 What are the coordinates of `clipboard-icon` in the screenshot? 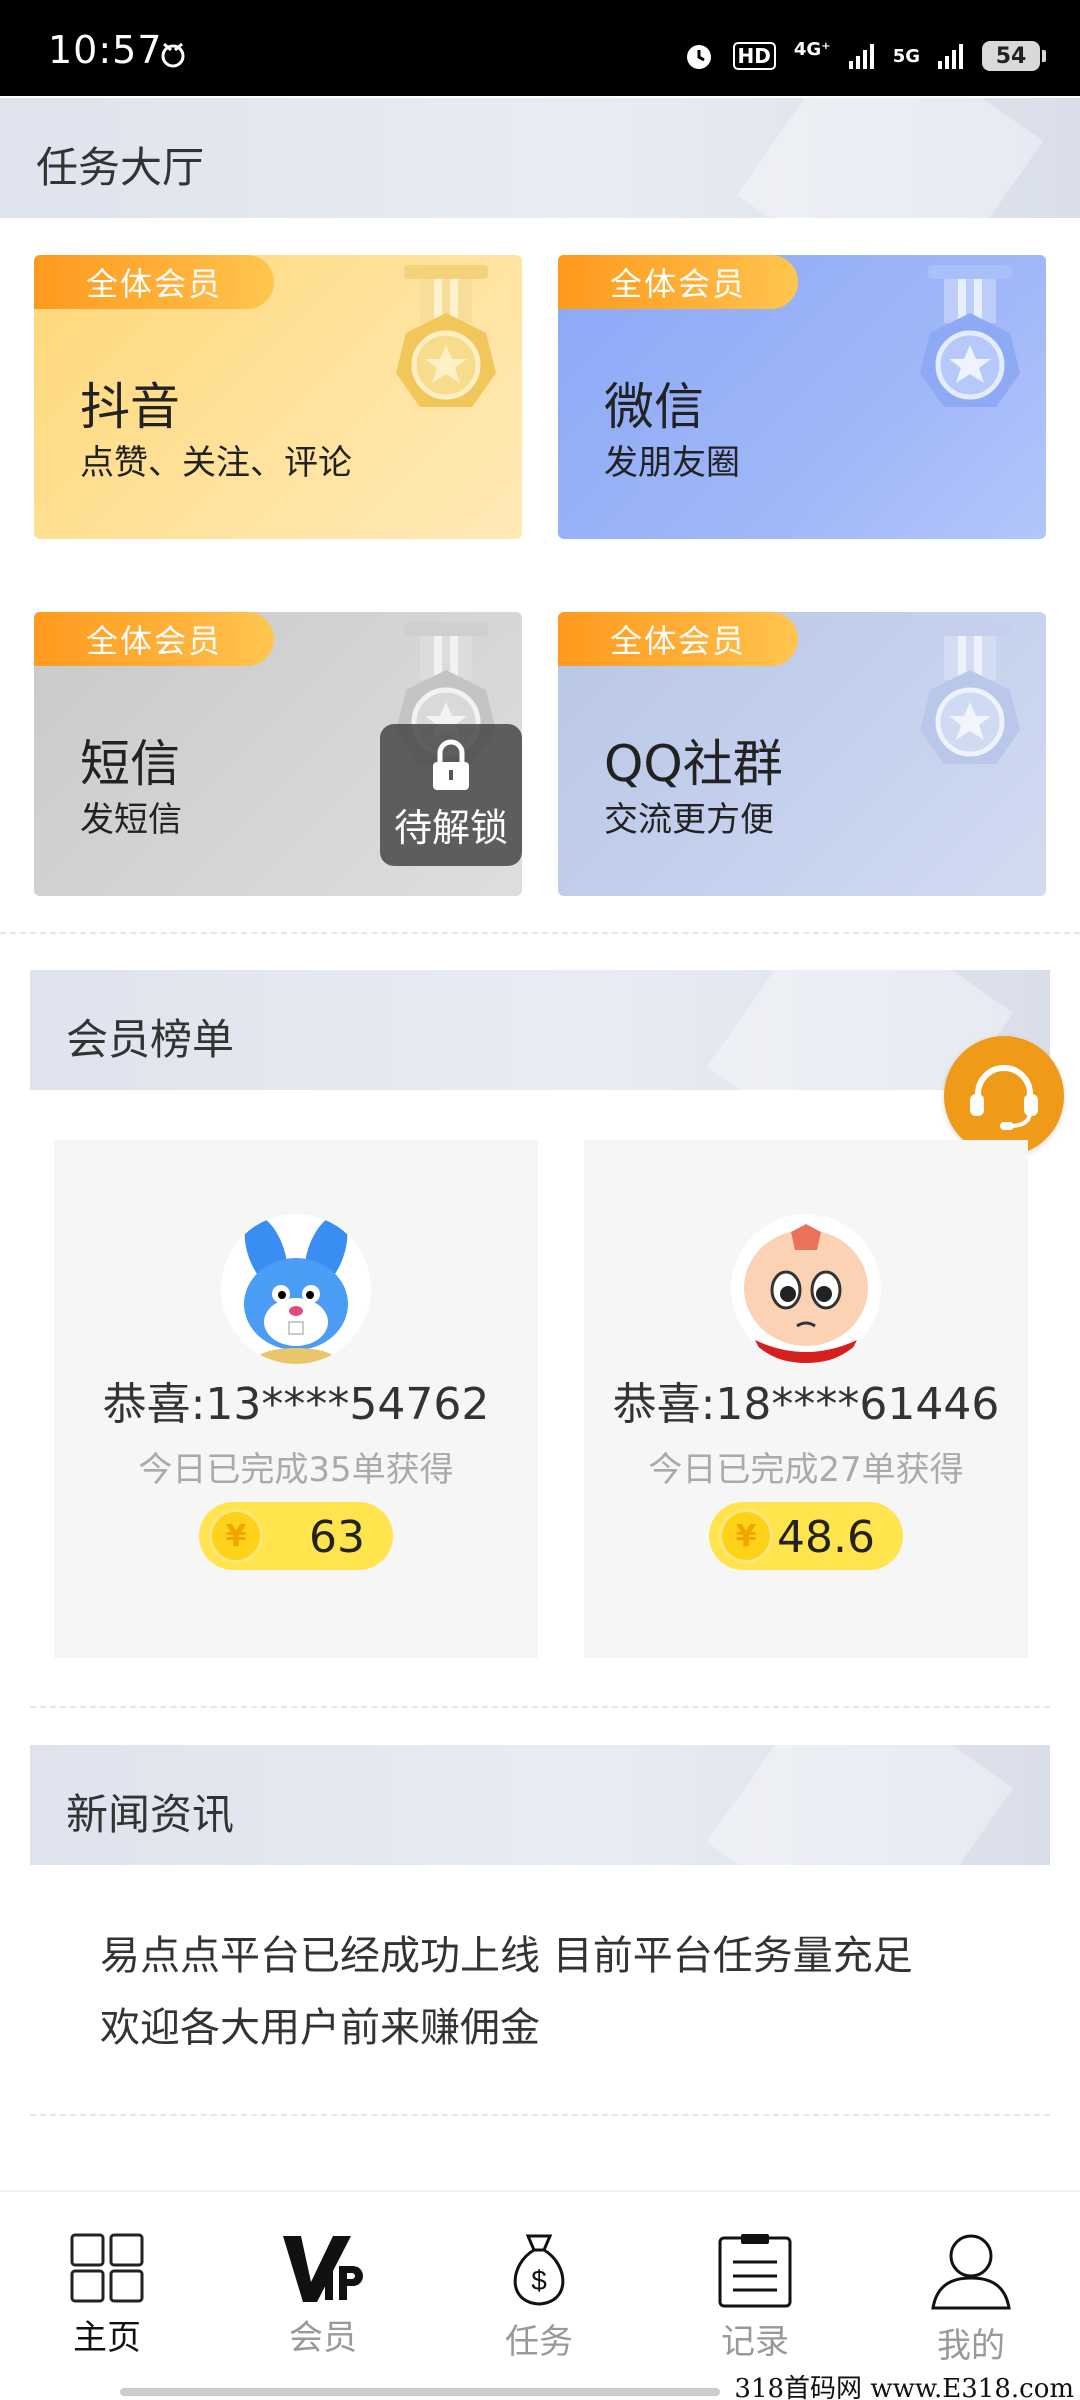 It's located at (755, 2271).